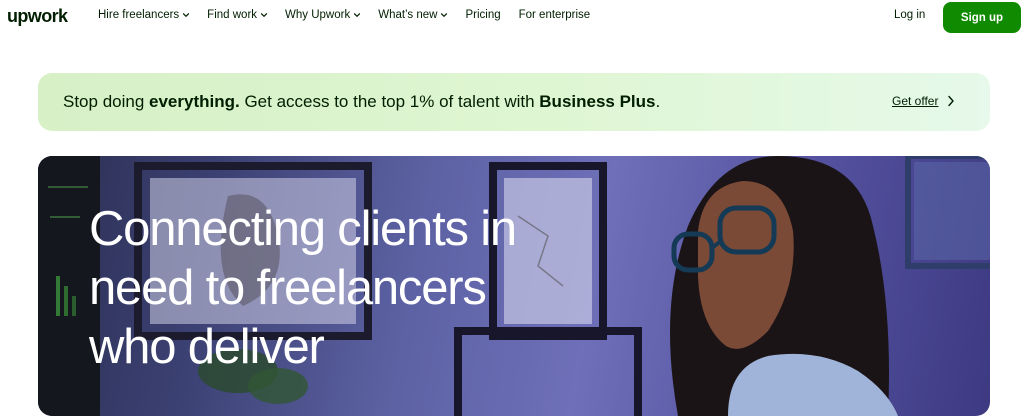 The image size is (1024, 416). I want to click on signup-button: Sign up, so click(982, 17).